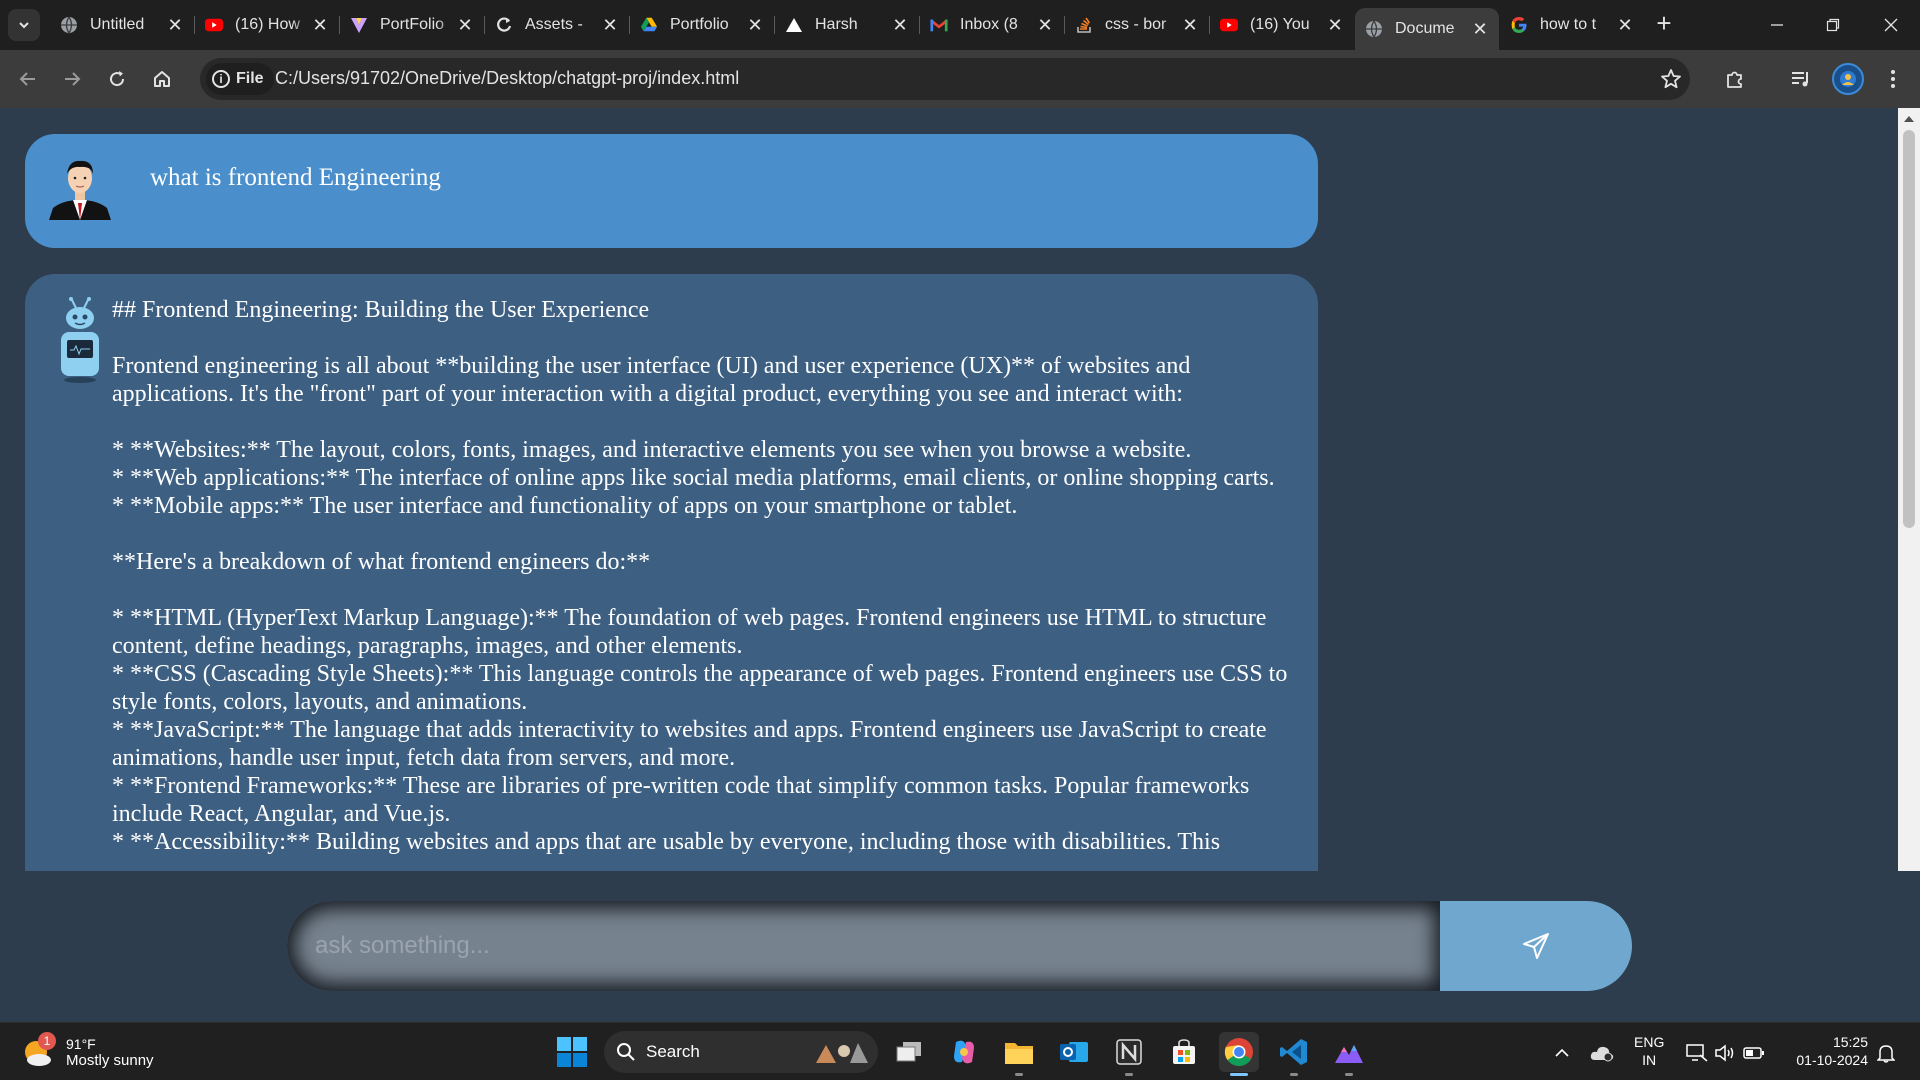  I want to click on kebab-menu-icon, so click(1893, 79).